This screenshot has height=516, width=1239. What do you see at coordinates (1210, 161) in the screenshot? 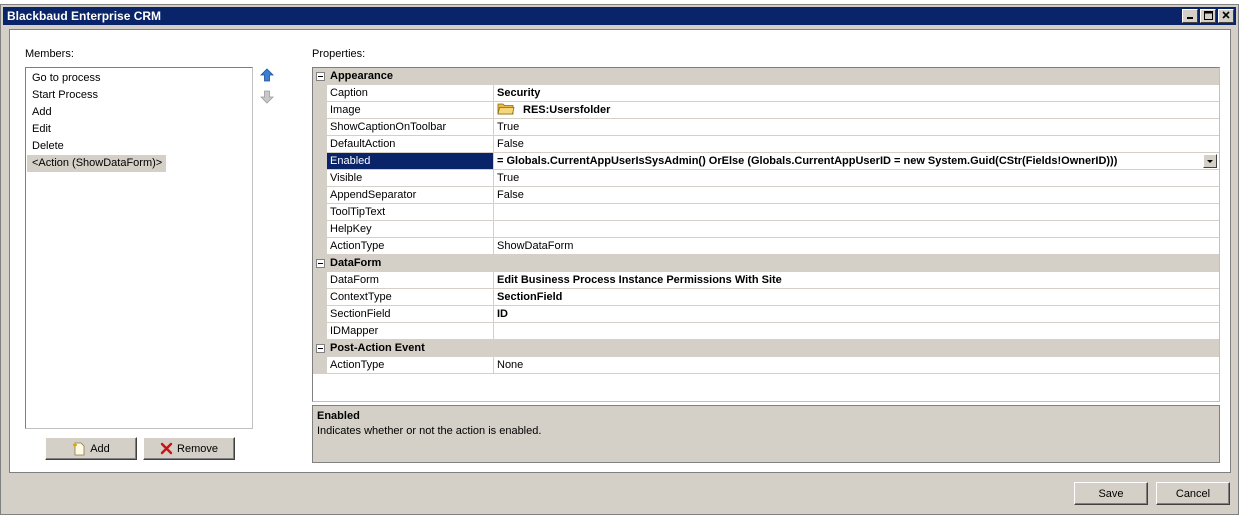
I see `dropdown-button` at bounding box center [1210, 161].